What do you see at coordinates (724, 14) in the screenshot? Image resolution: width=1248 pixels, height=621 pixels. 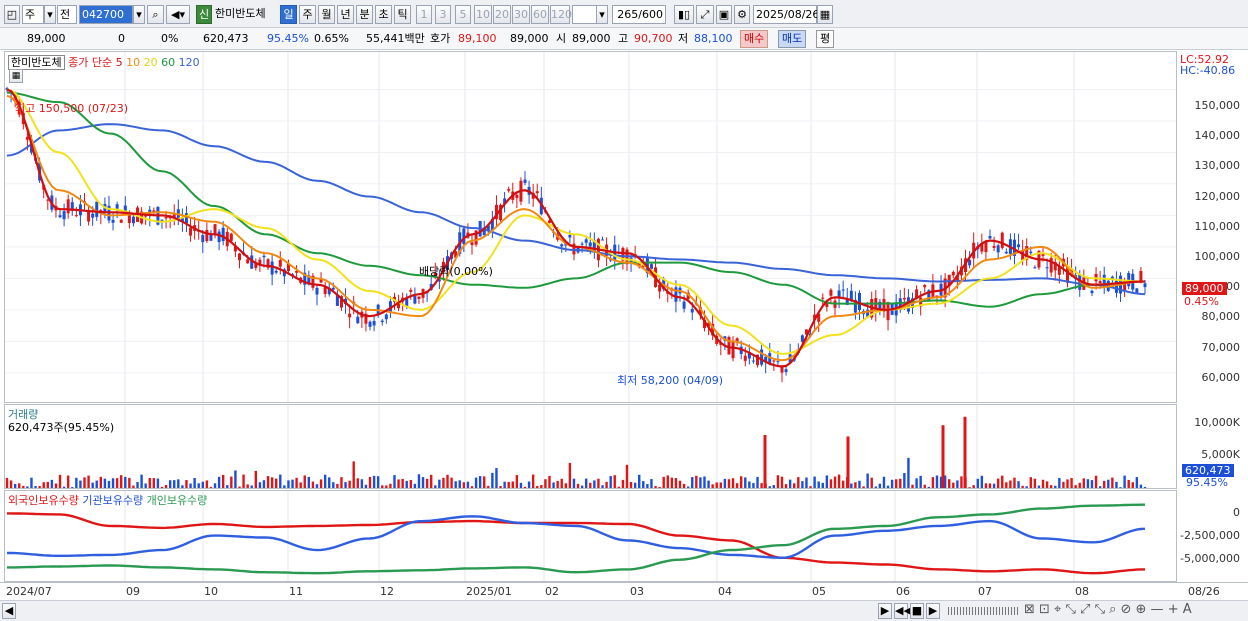 I see `save-icon: ▣` at bounding box center [724, 14].